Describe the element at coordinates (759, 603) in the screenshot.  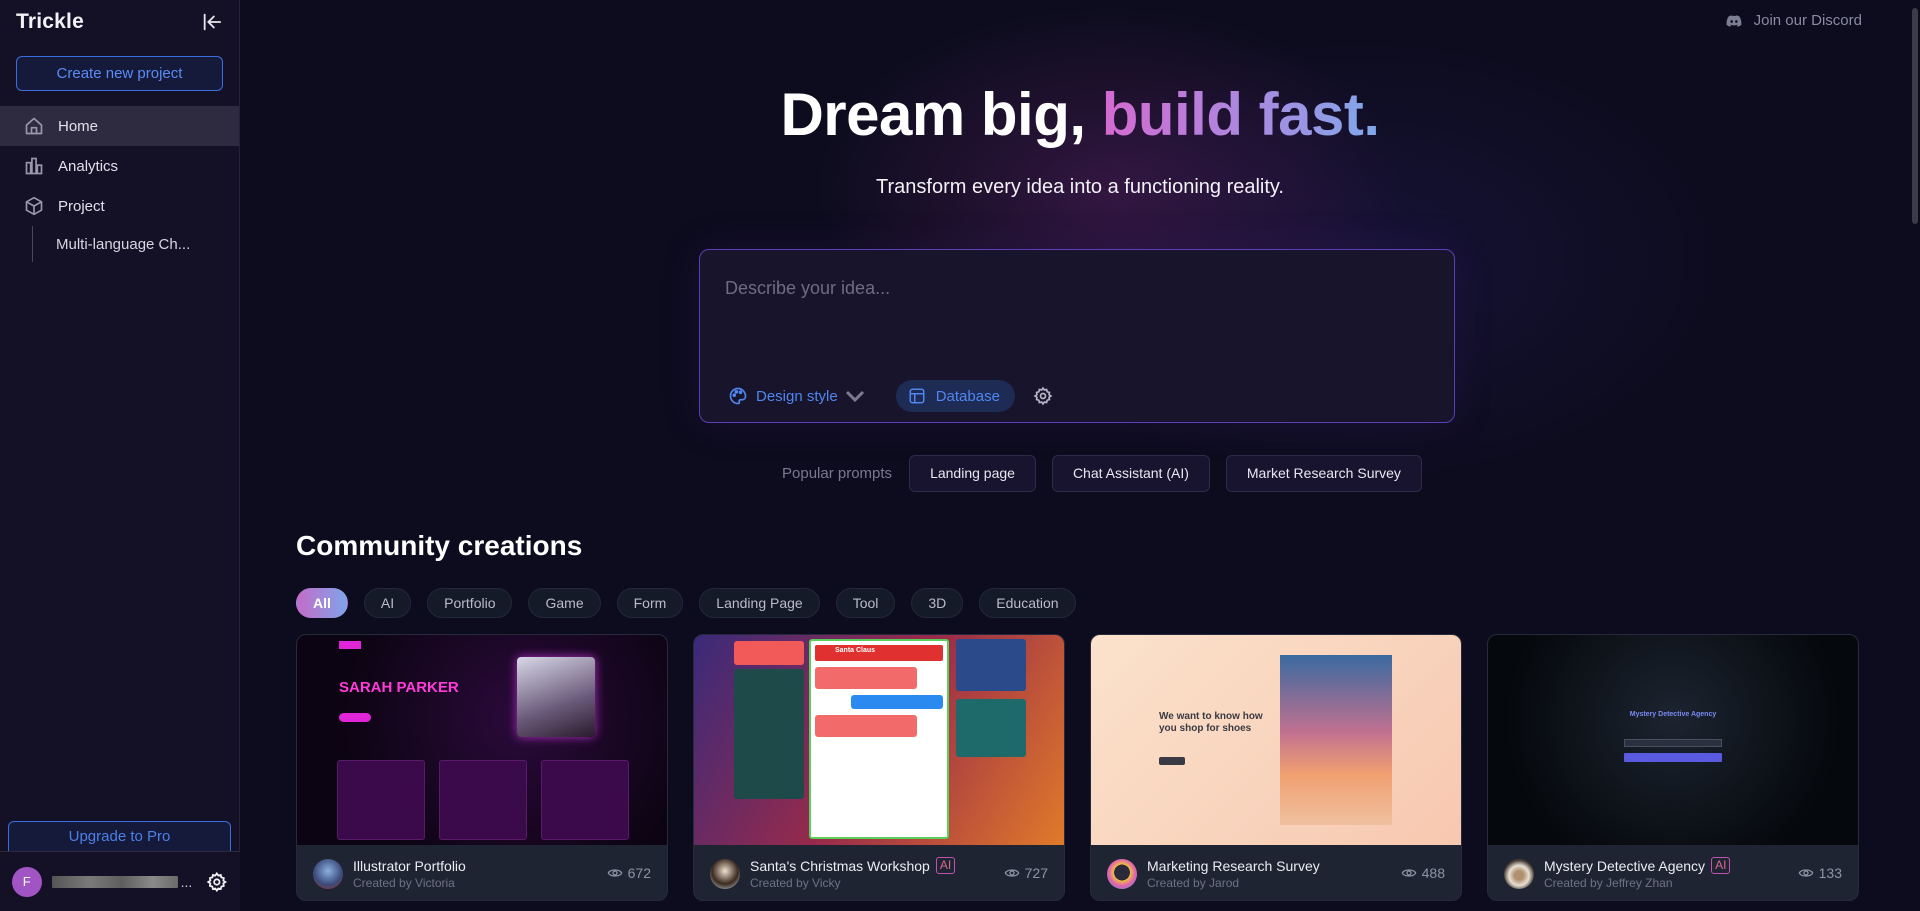
I see `filter-landing-page: Landing Page` at that location.